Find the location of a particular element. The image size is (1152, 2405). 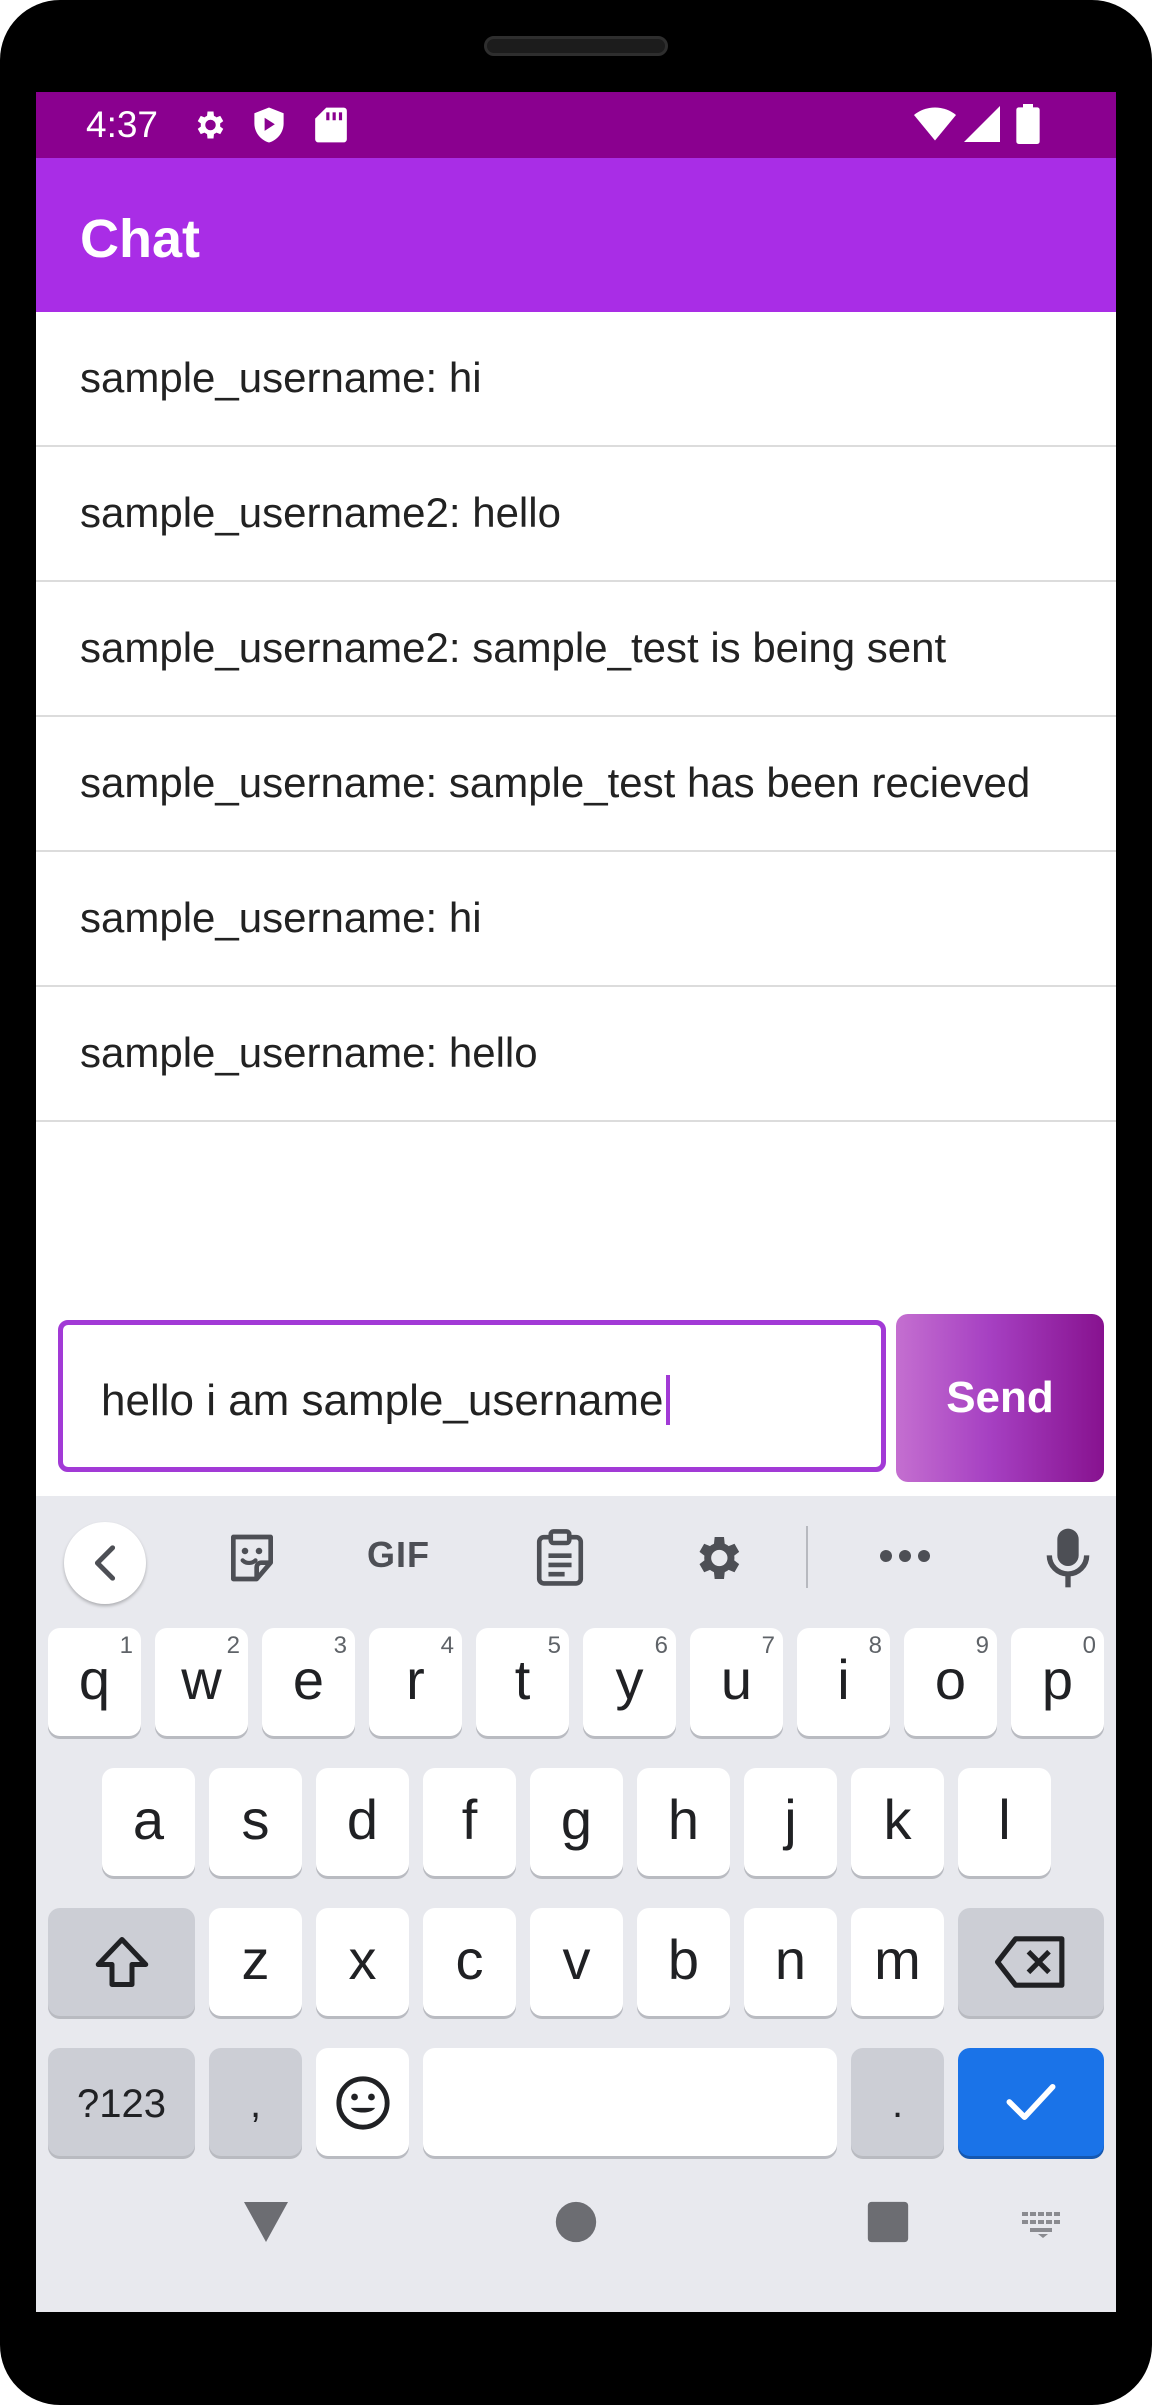

key-v: v is located at coordinates (576, 1962).